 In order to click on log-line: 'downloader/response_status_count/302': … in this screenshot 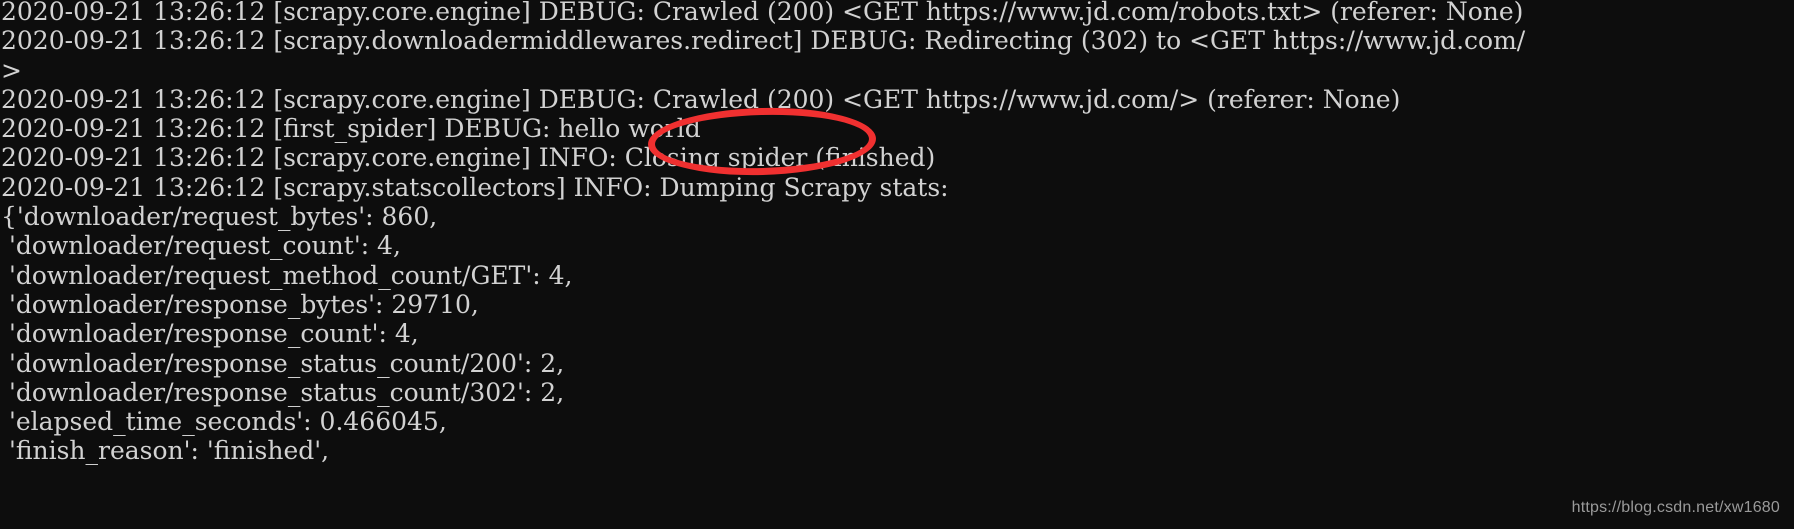, I will do `click(283, 392)`.